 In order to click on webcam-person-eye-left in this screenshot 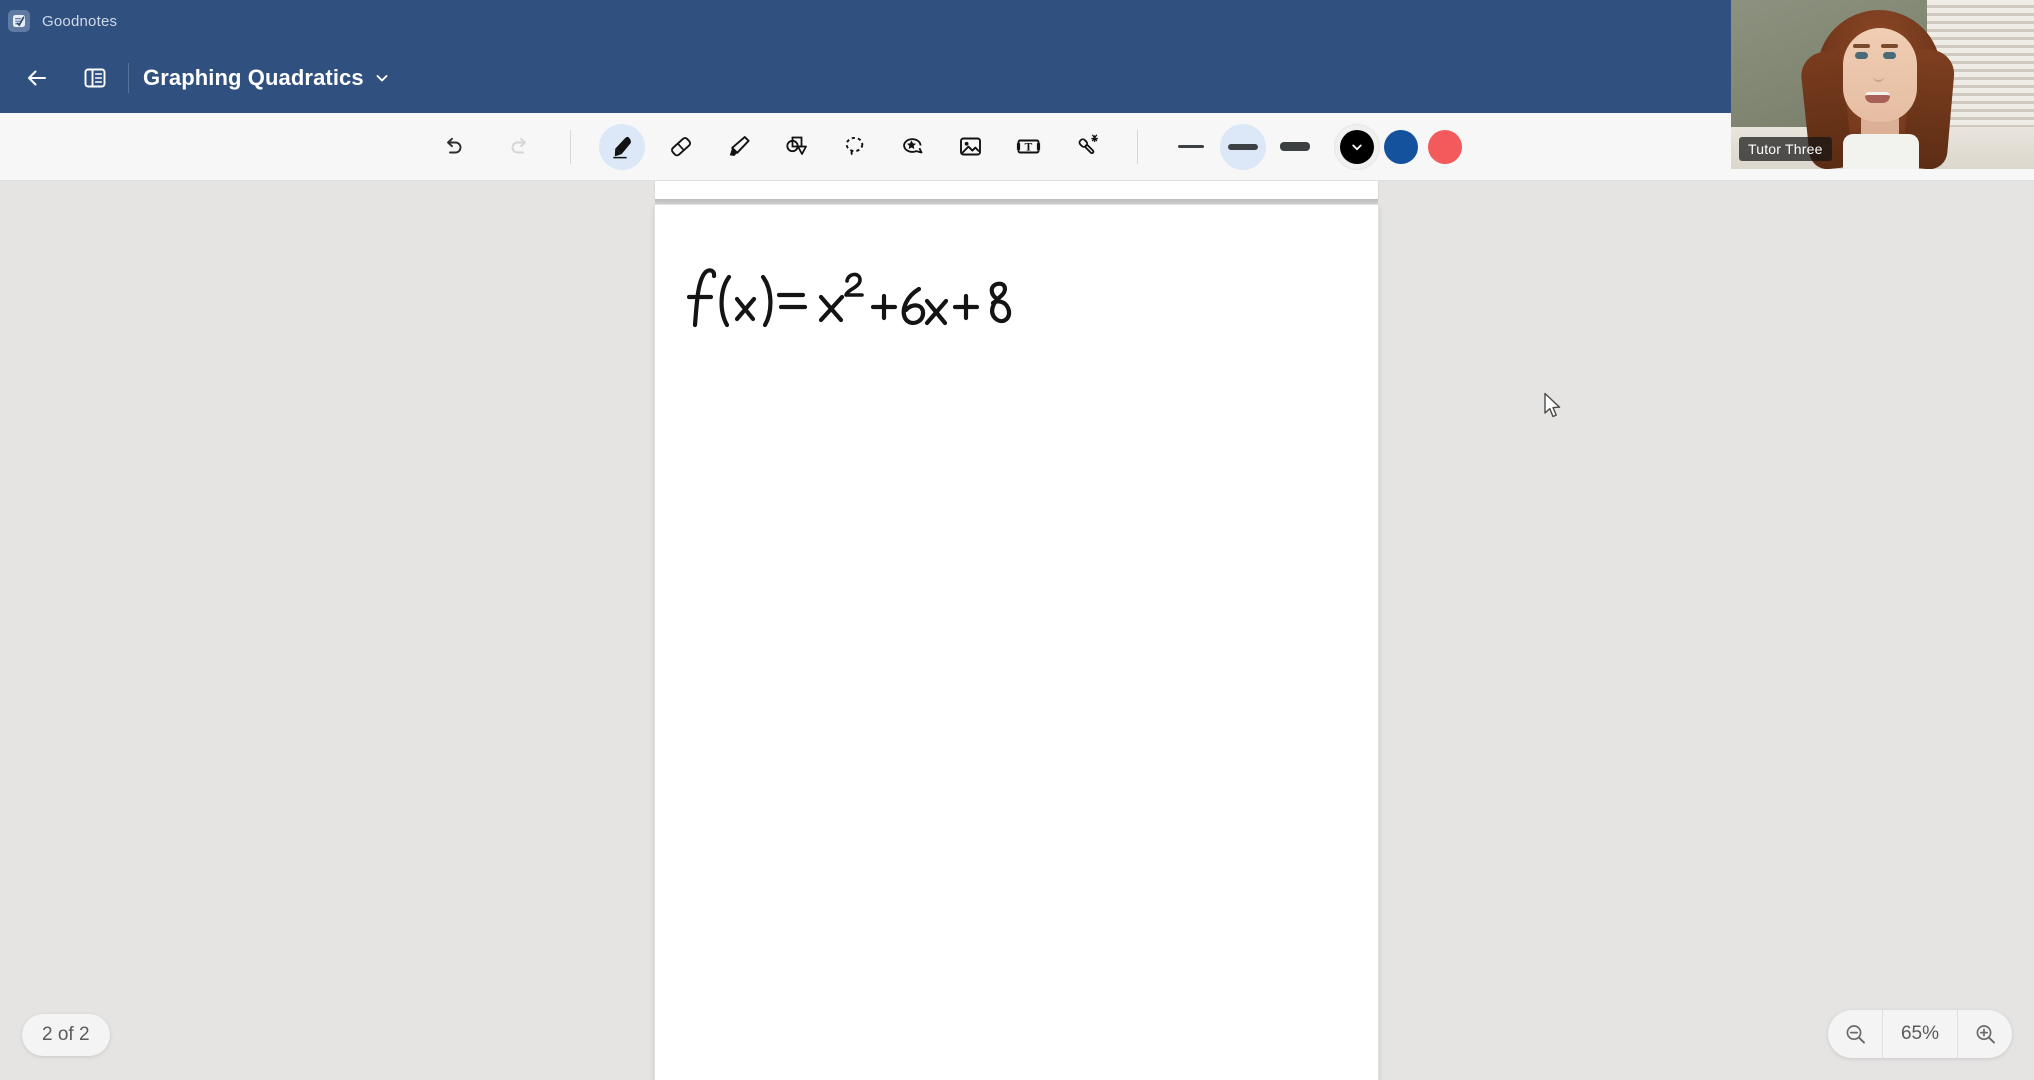, I will do `click(1861, 55)`.